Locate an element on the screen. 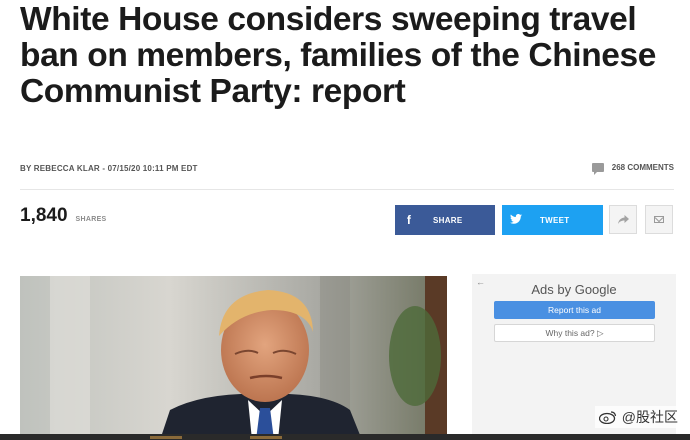  bottom-bar is located at coordinates (345, 437).